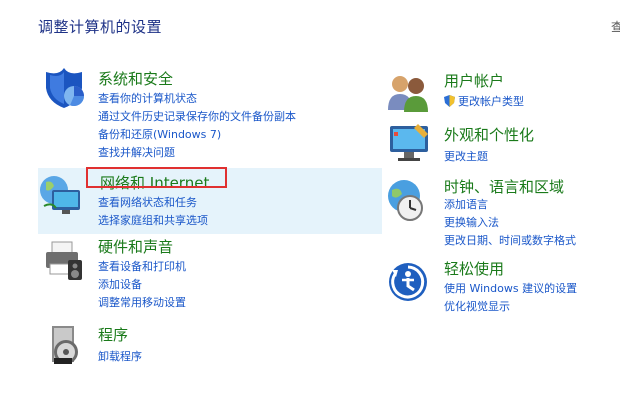 The width and height of the screenshot is (620, 412). What do you see at coordinates (153, 220) in the screenshot?
I see `link-homegroup-sharing: 选择家庭组和共享选项` at bounding box center [153, 220].